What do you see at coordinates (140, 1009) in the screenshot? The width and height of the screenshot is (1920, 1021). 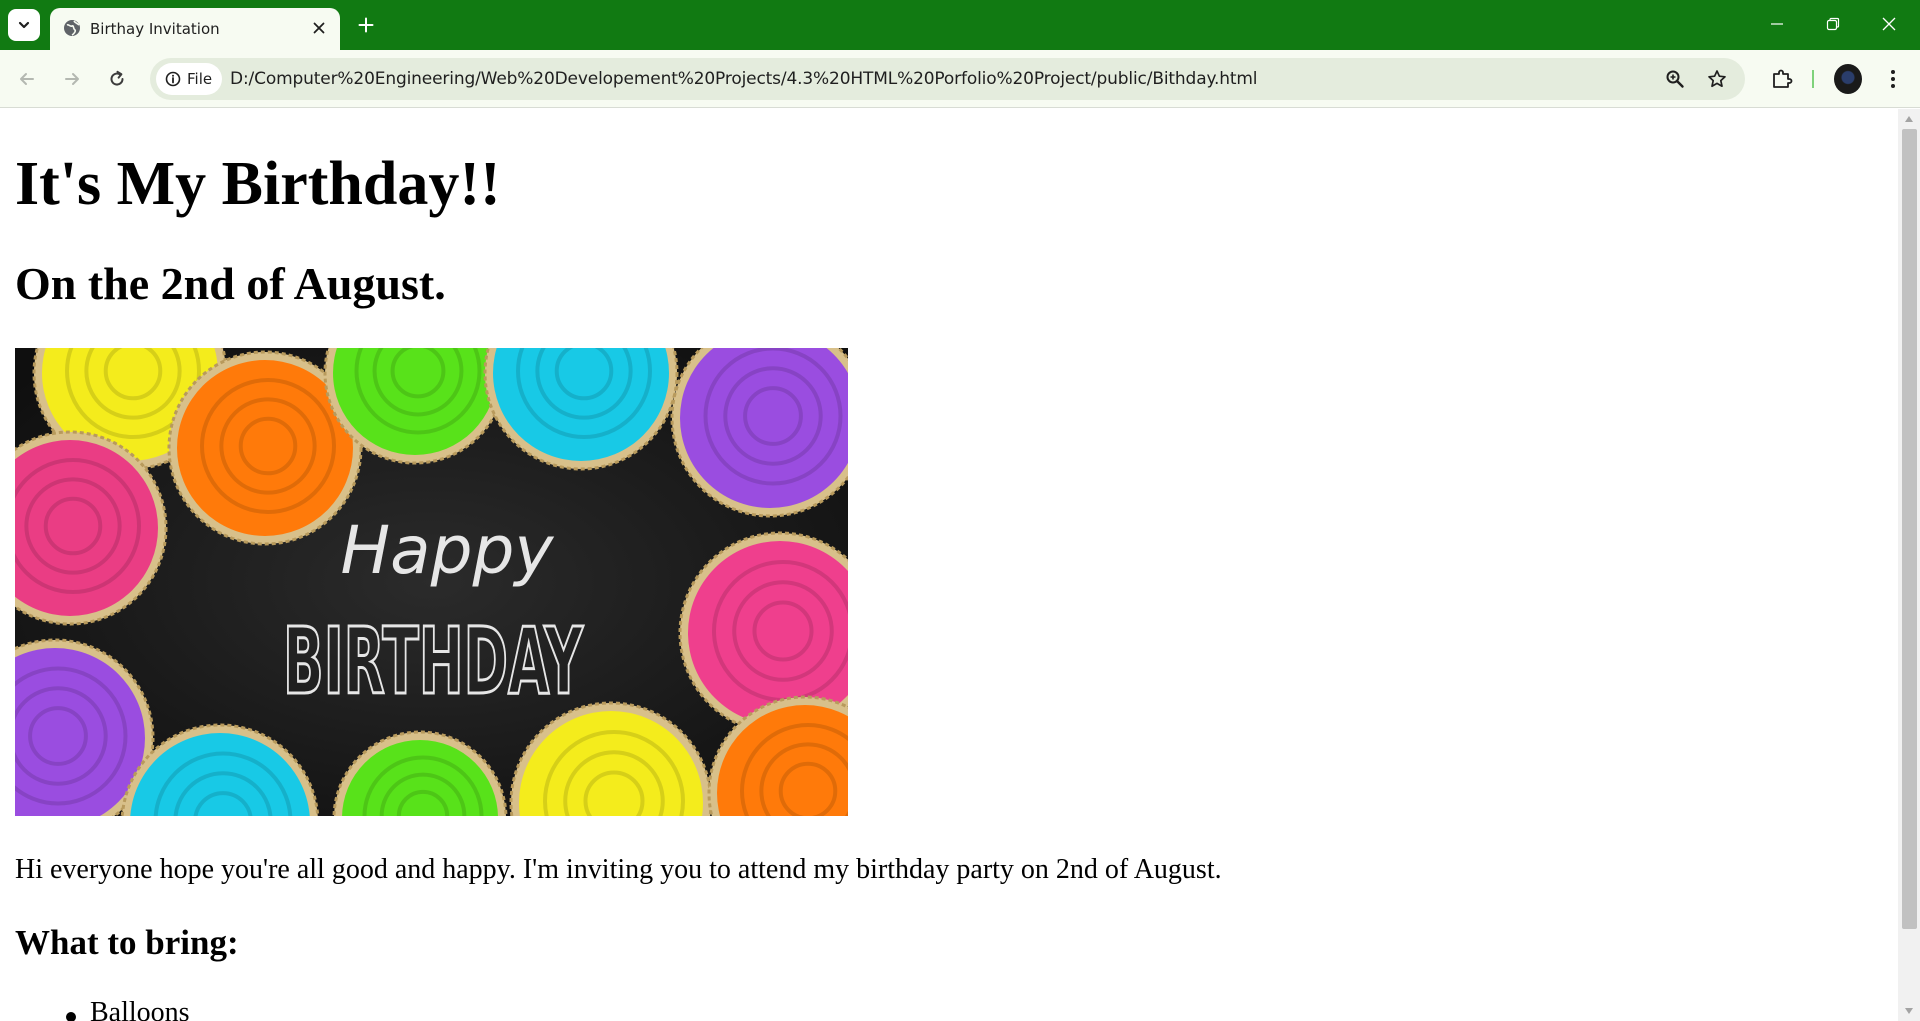 I see `list-item-text: Balloons` at bounding box center [140, 1009].